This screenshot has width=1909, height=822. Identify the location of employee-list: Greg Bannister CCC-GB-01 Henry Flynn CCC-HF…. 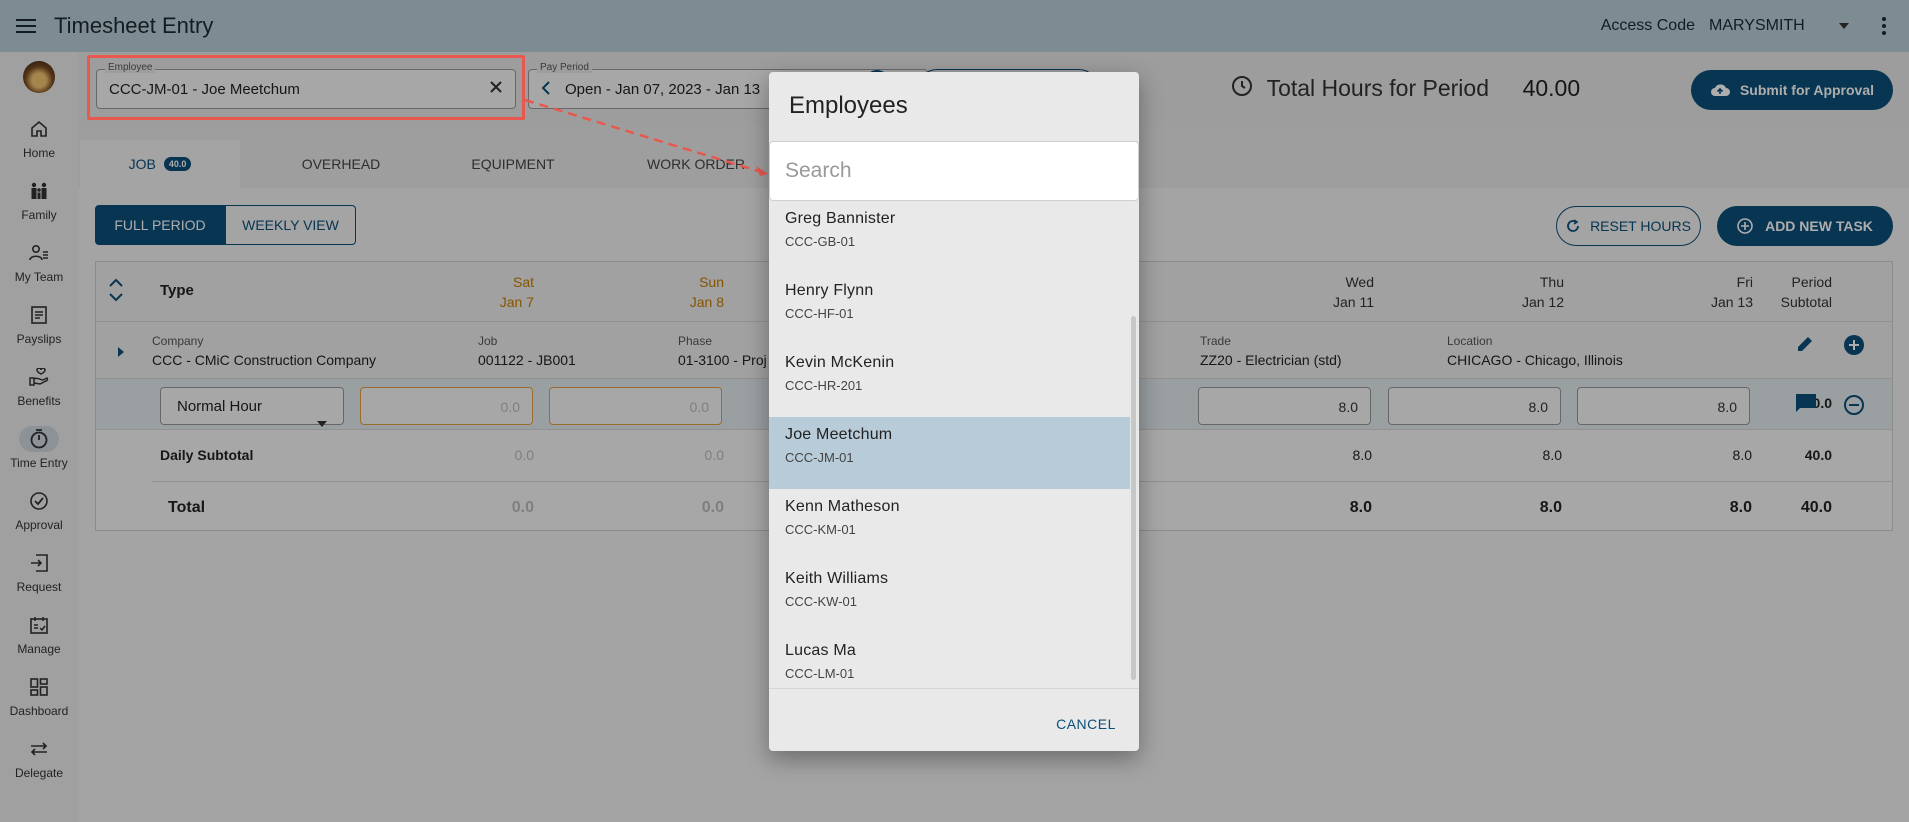
(954, 476).